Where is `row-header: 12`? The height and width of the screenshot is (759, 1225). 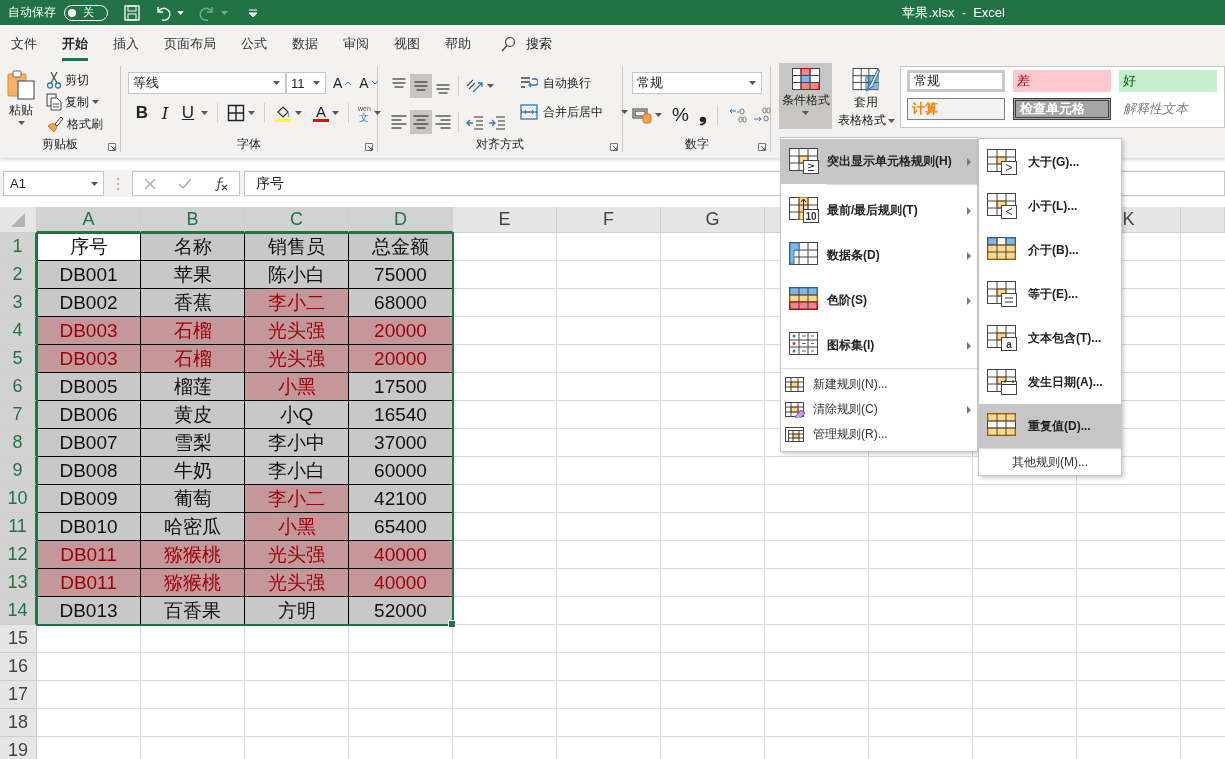 row-header: 12 is located at coordinates (18, 555).